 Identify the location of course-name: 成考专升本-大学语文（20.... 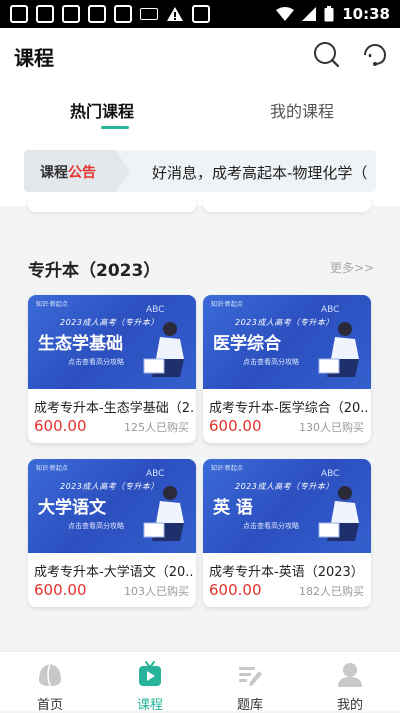
(114, 572).